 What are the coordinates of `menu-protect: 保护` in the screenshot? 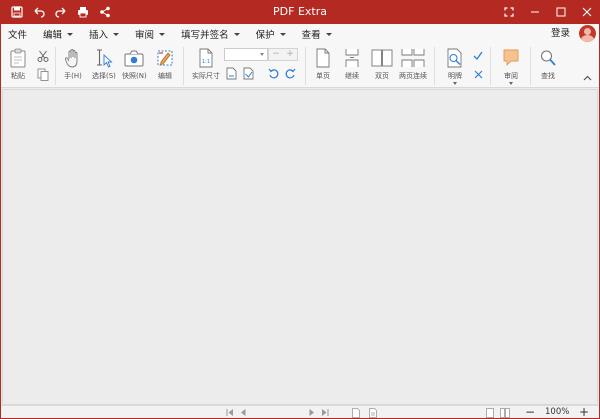 It's located at (271, 34).